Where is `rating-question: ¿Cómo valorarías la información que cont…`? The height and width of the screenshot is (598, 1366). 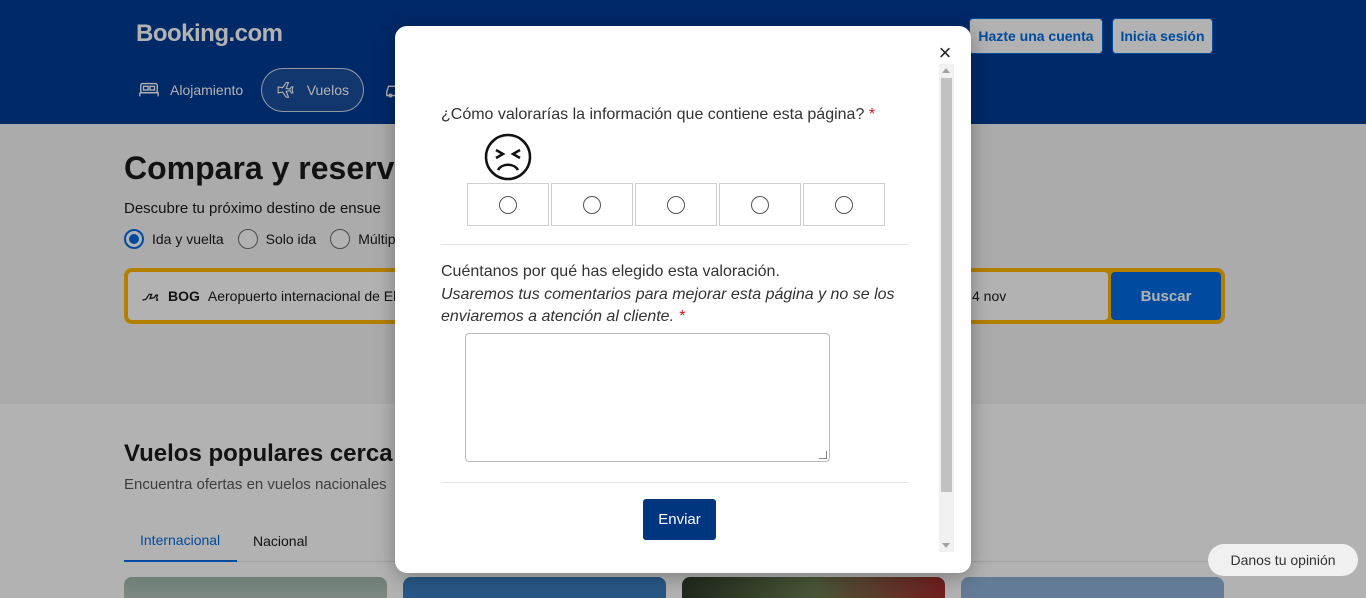 rating-question: ¿Cómo valorarías la información que cont… is located at coordinates (658, 115).